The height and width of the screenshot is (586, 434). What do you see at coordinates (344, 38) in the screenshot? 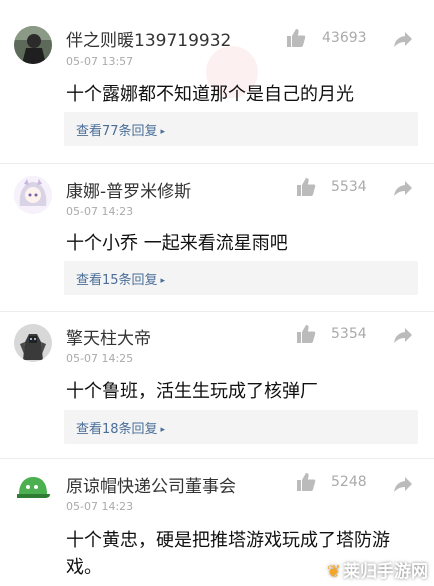
I see `like-count: 43693` at bounding box center [344, 38].